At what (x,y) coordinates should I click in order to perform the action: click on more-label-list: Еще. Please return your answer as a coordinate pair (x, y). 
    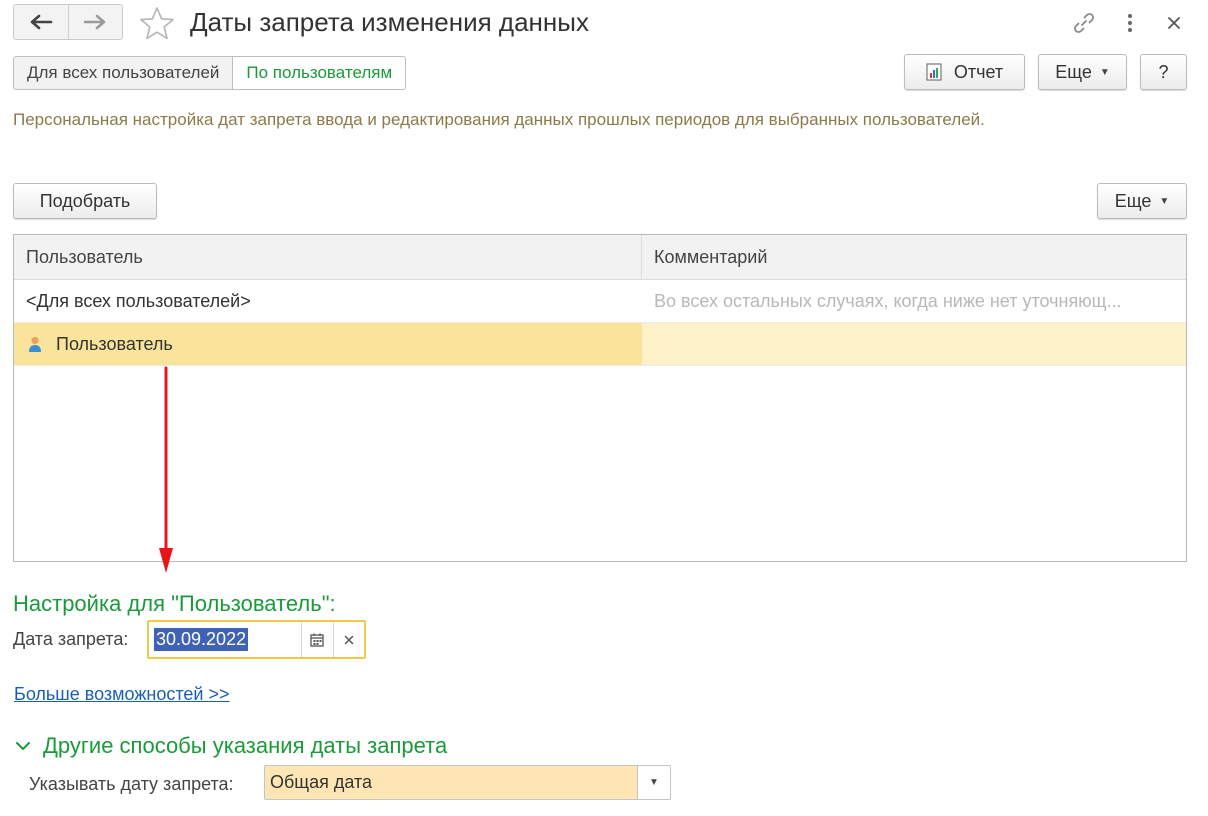
    Looking at the image, I should click on (1133, 200).